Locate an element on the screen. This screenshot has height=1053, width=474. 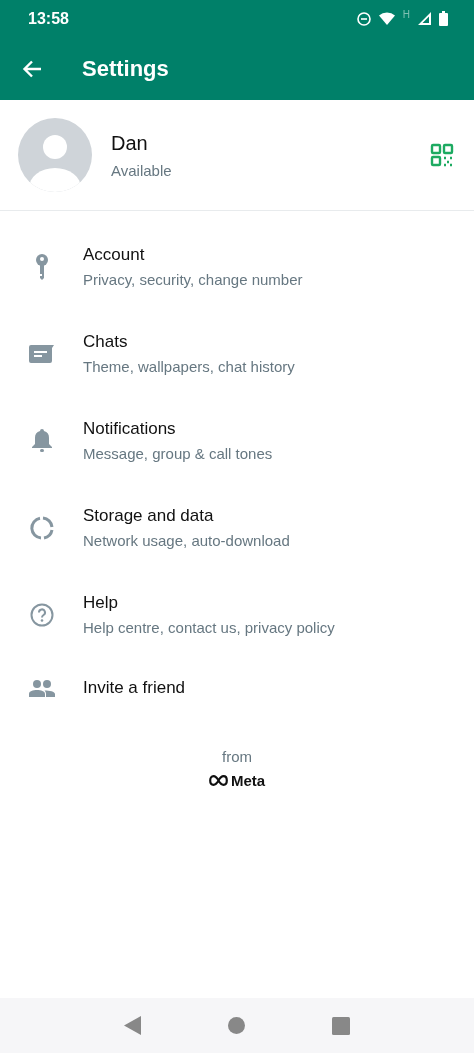
network-type: H is located at coordinates (406, 14).